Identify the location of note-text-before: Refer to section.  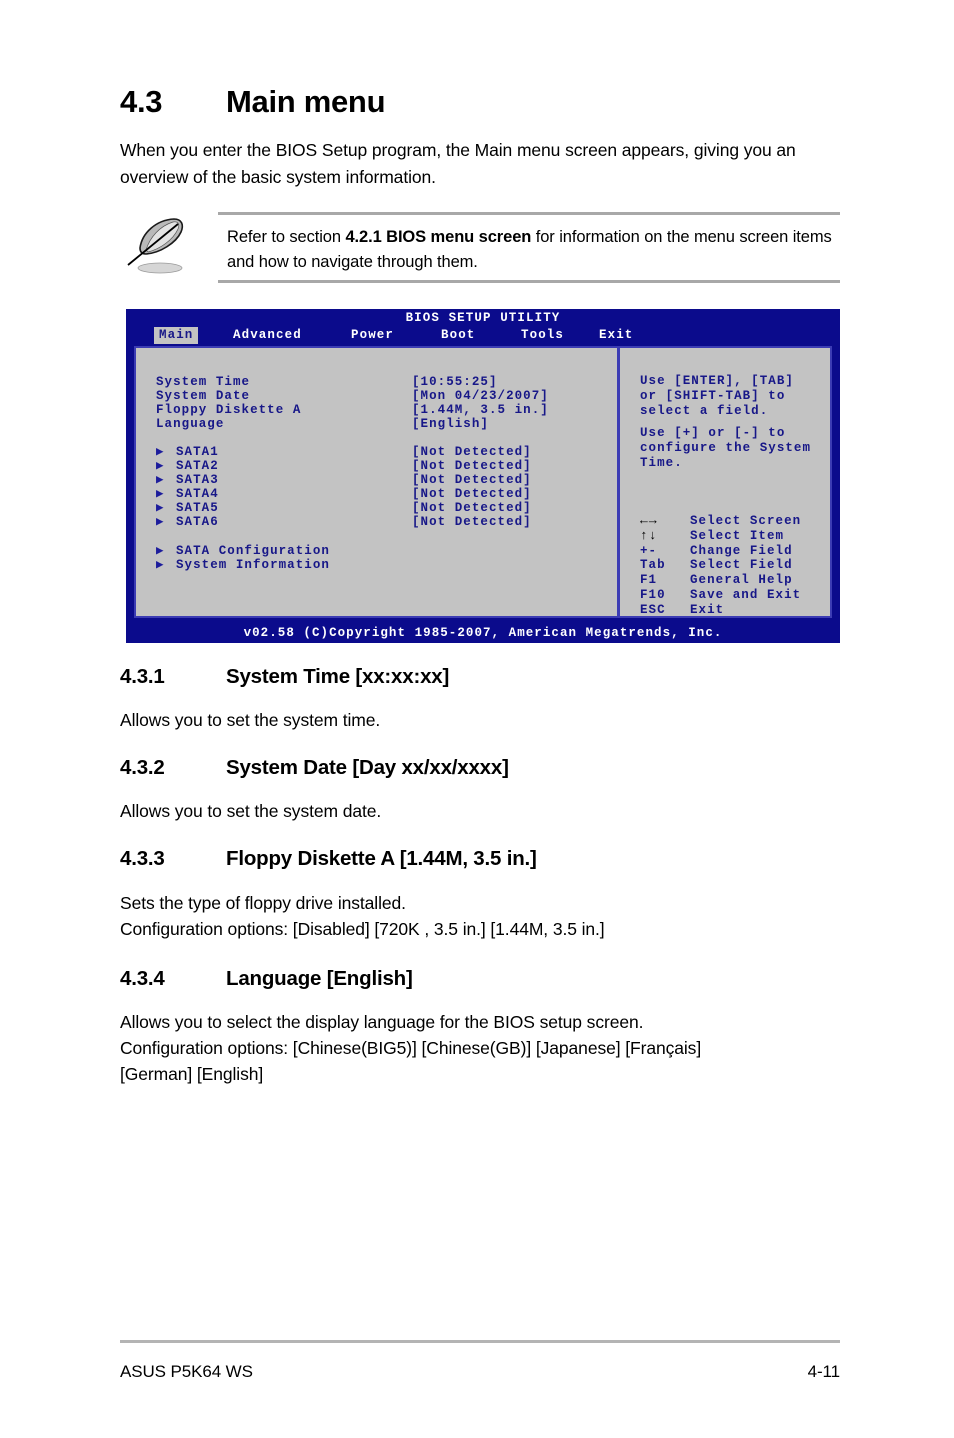
(286, 237).